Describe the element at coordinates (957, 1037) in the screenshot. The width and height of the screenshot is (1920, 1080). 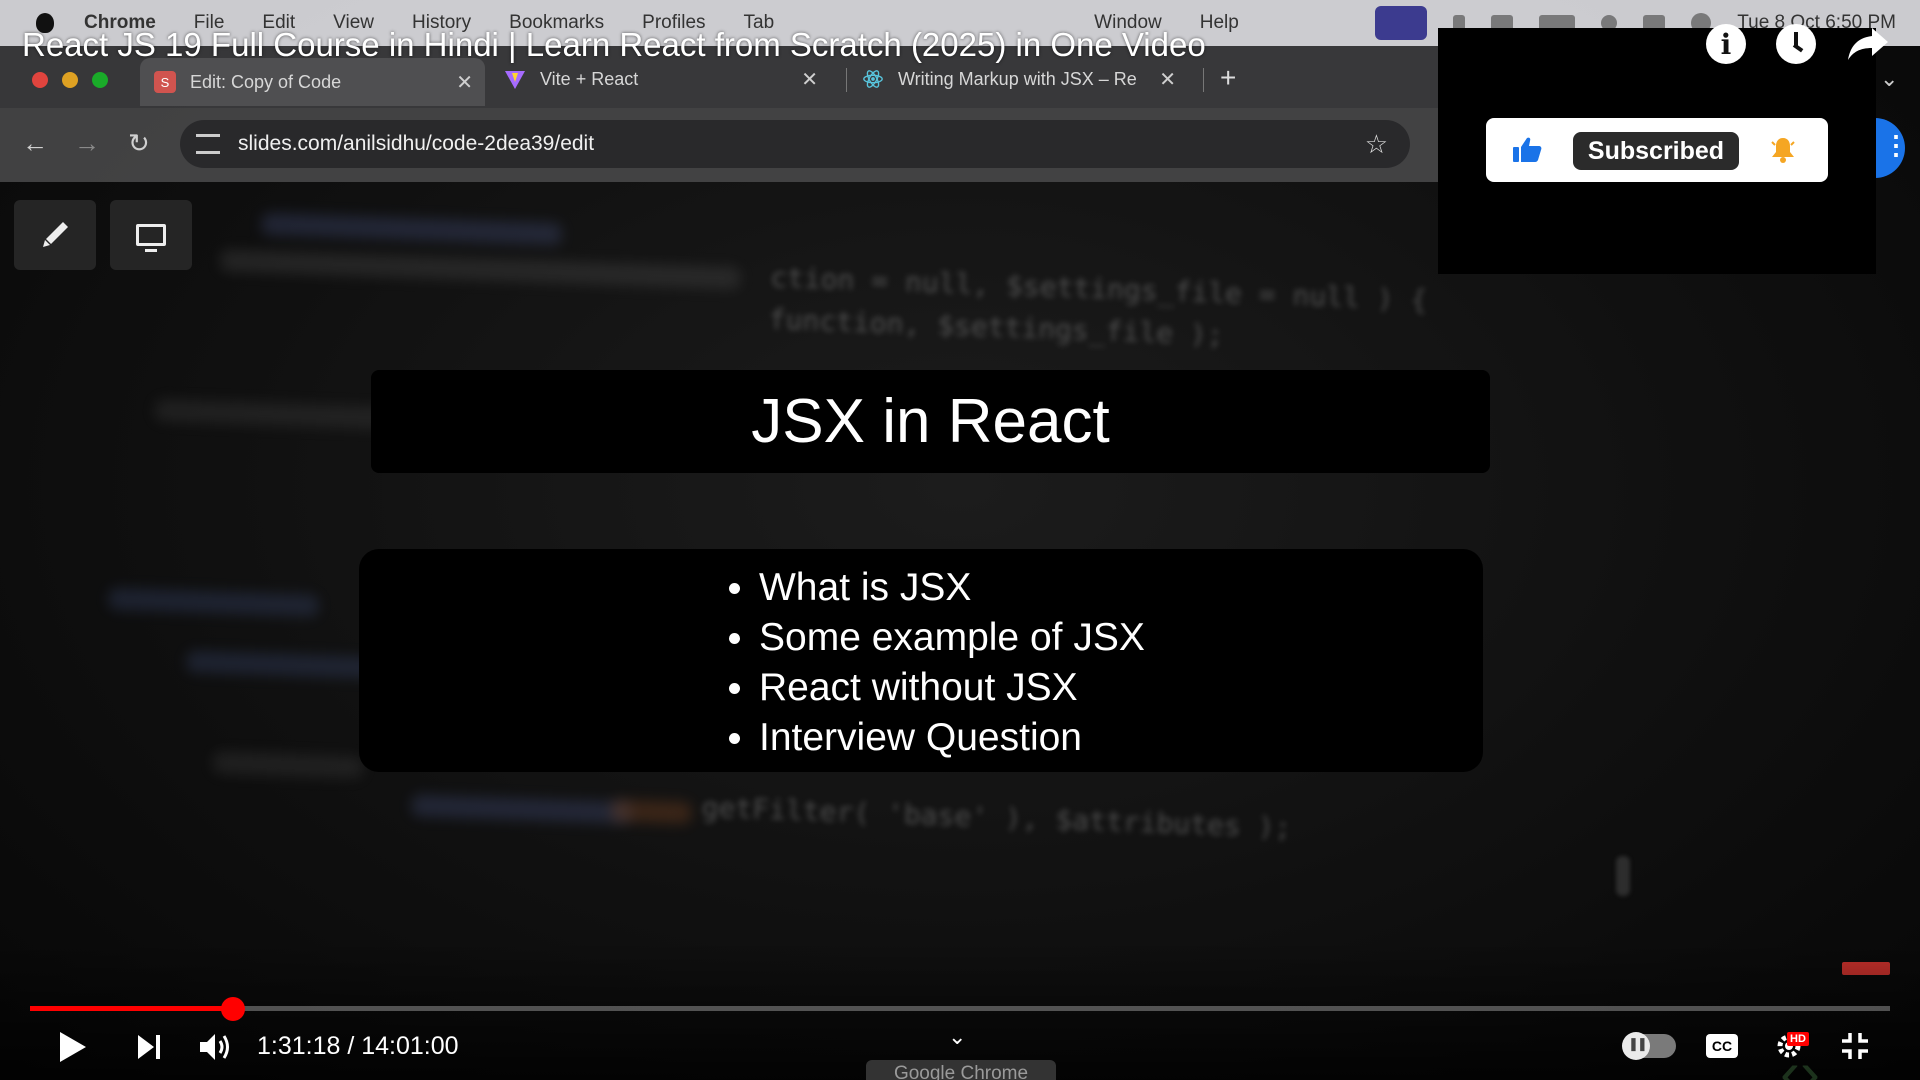
I see `chevron-down-icon: ⌄` at that location.